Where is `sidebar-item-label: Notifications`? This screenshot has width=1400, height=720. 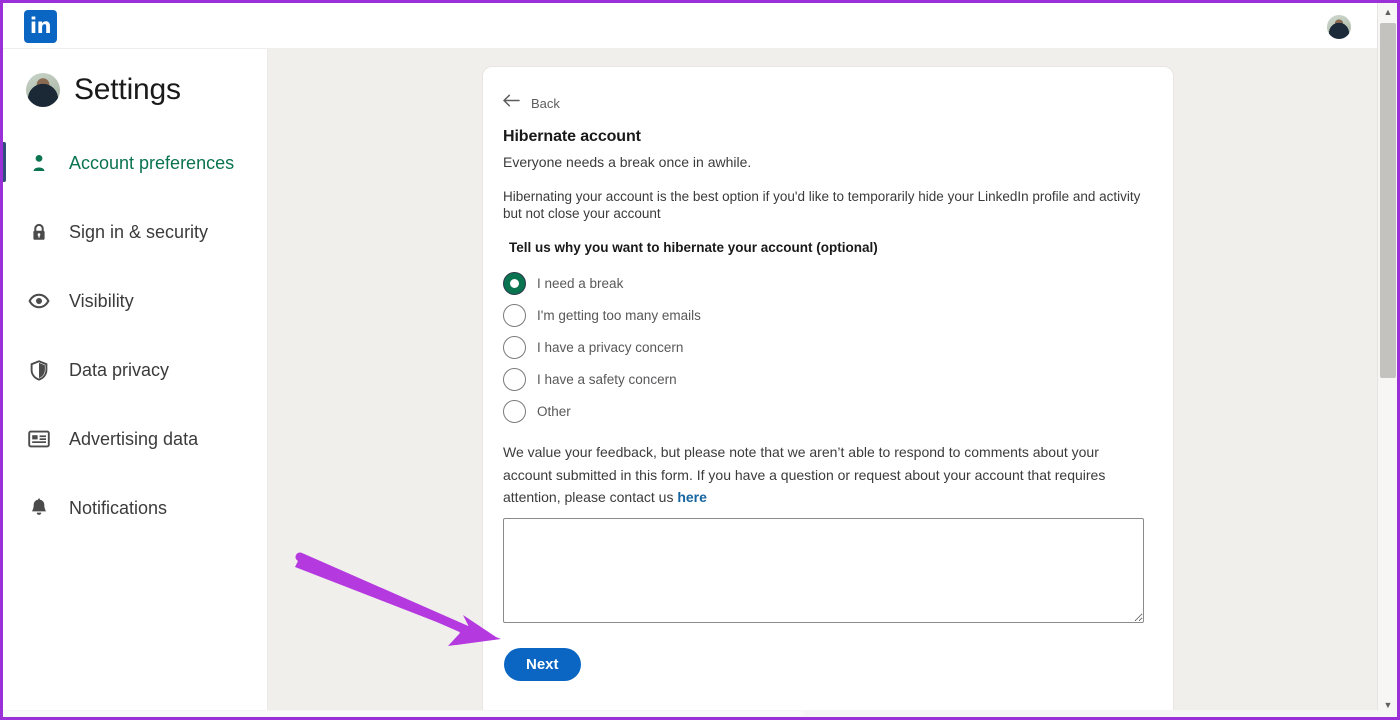
sidebar-item-label: Notifications is located at coordinates (118, 507).